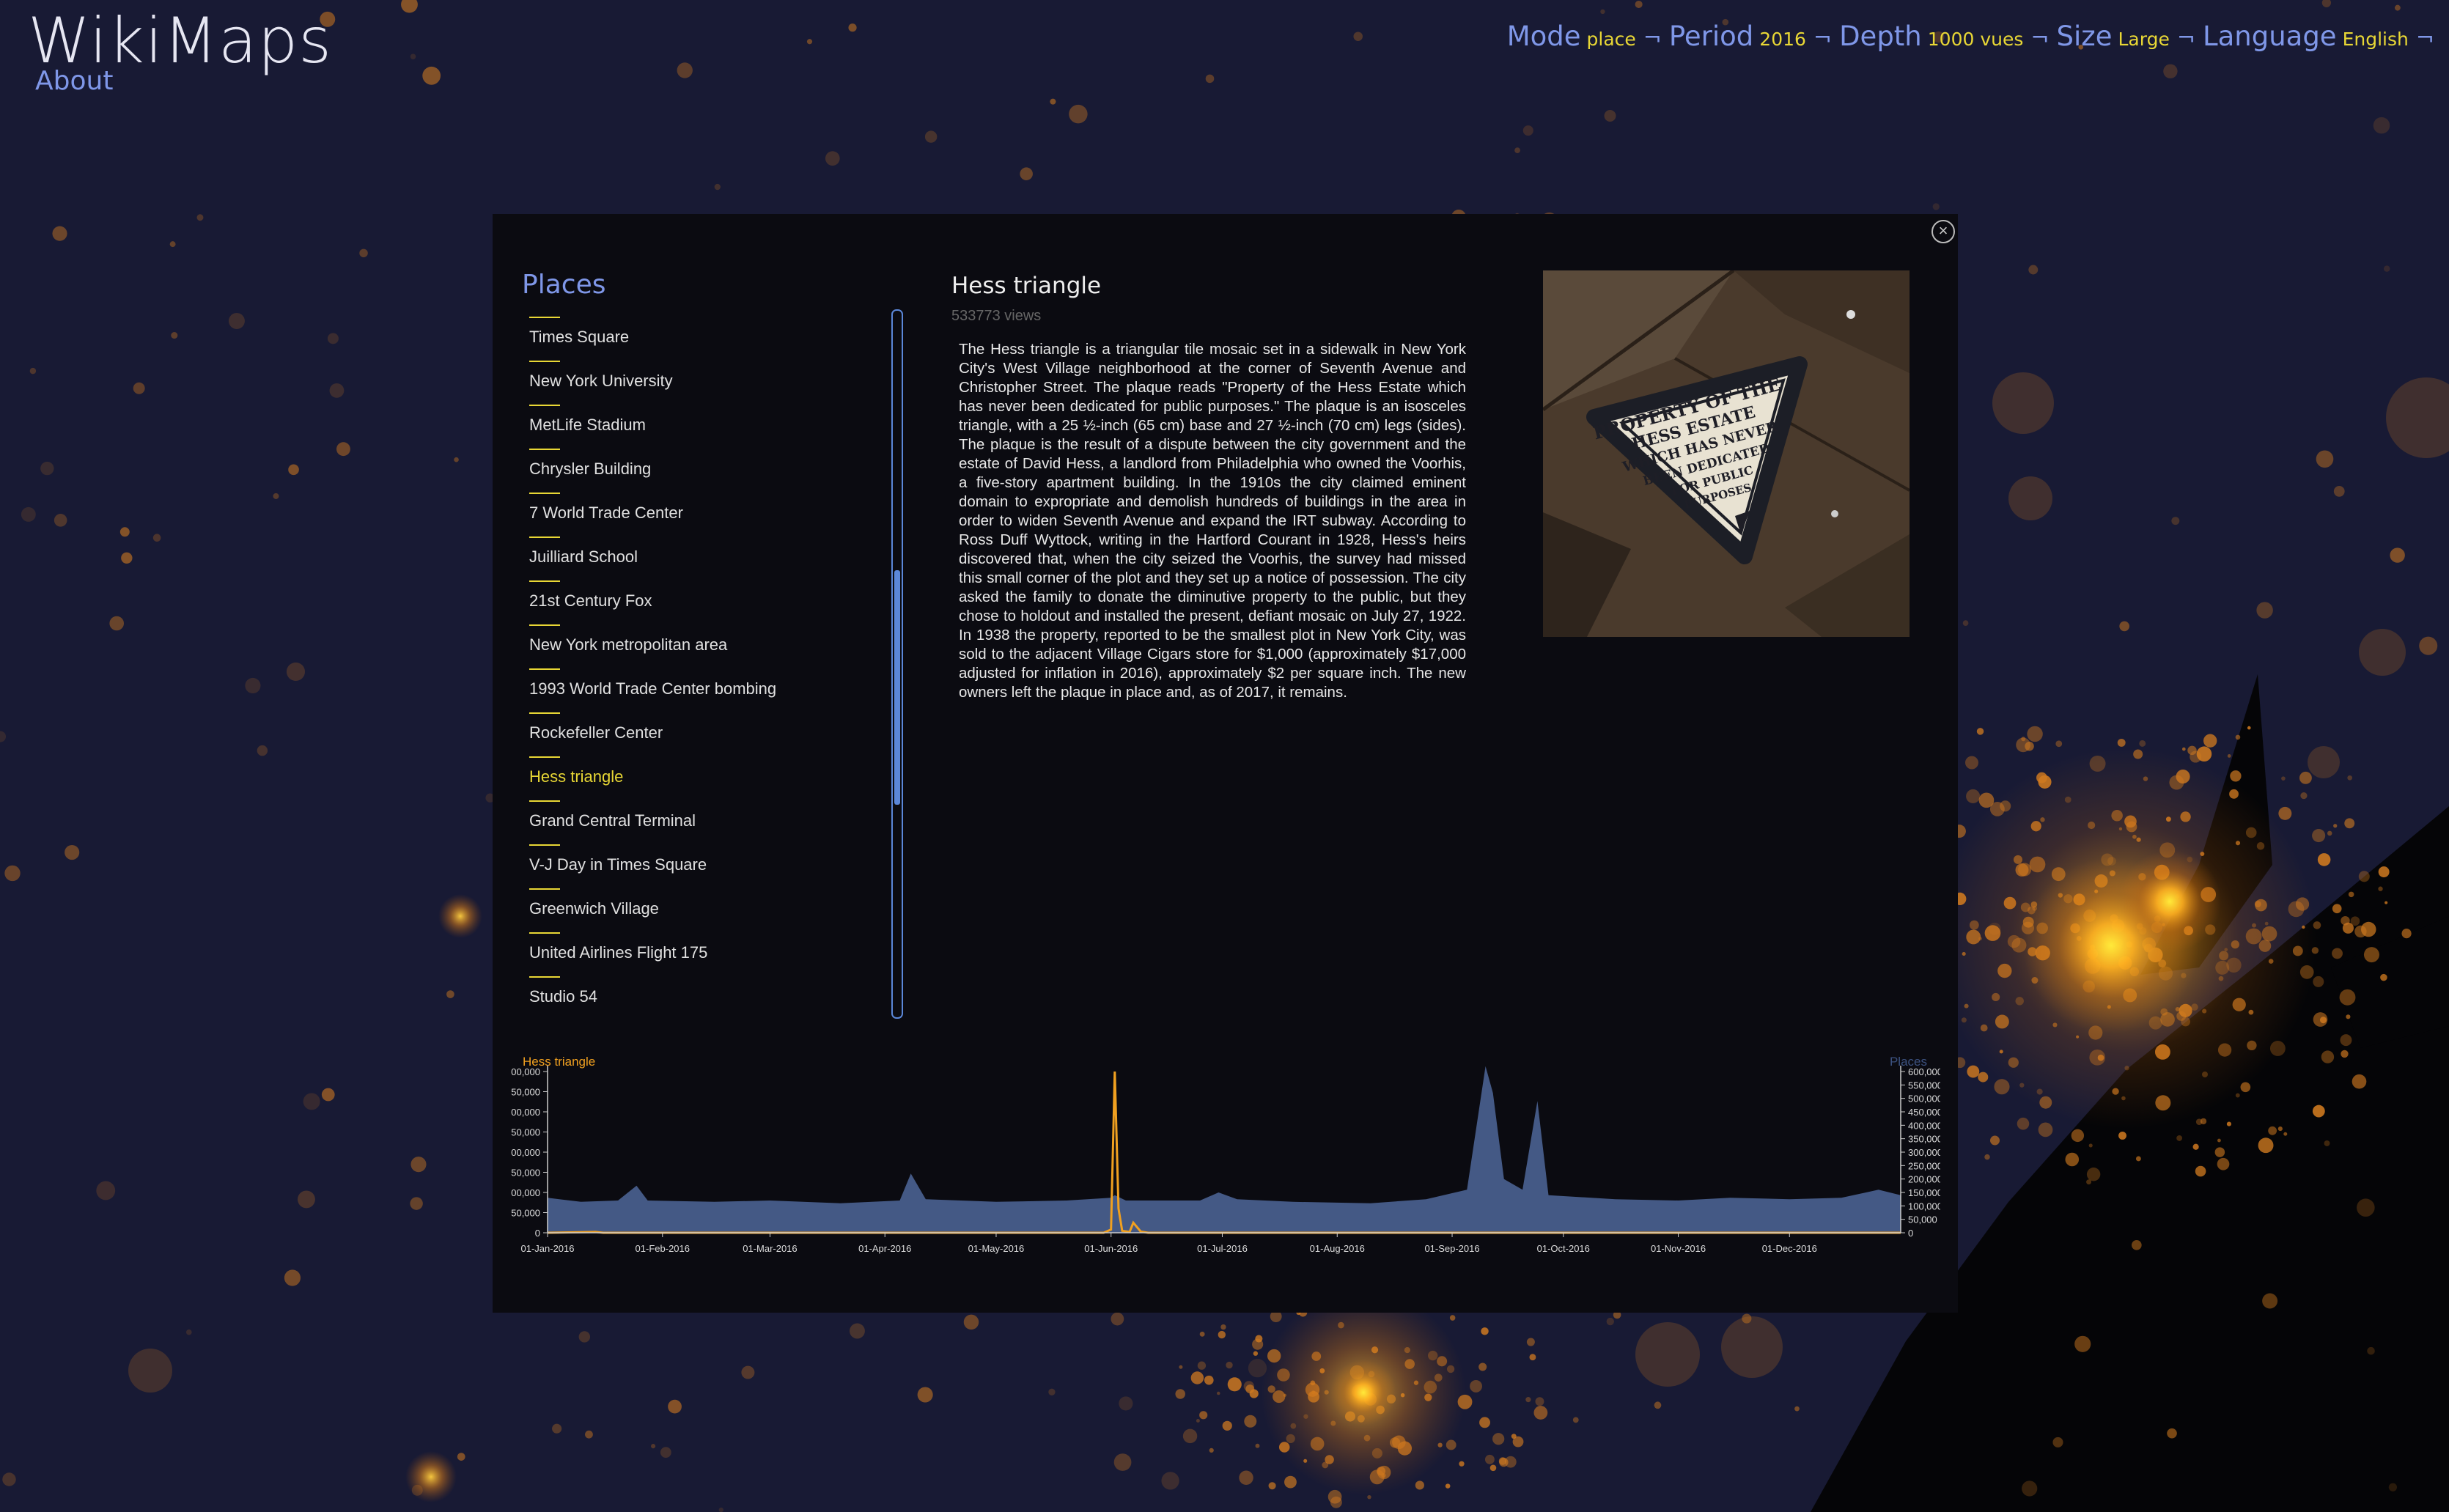  What do you see at coordinates (1924, 1139) in the screenshot?
I see `chart-right-tick-label: 350,000` at bounding box center [1924, 1139].